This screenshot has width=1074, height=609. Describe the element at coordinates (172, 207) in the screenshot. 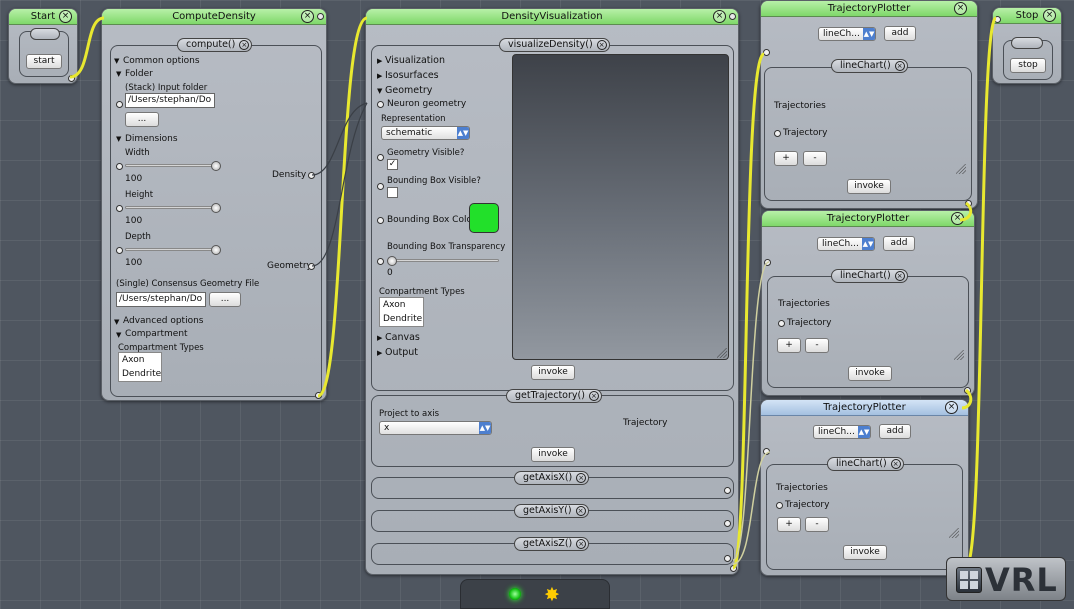

I see `height-slider` at that location.